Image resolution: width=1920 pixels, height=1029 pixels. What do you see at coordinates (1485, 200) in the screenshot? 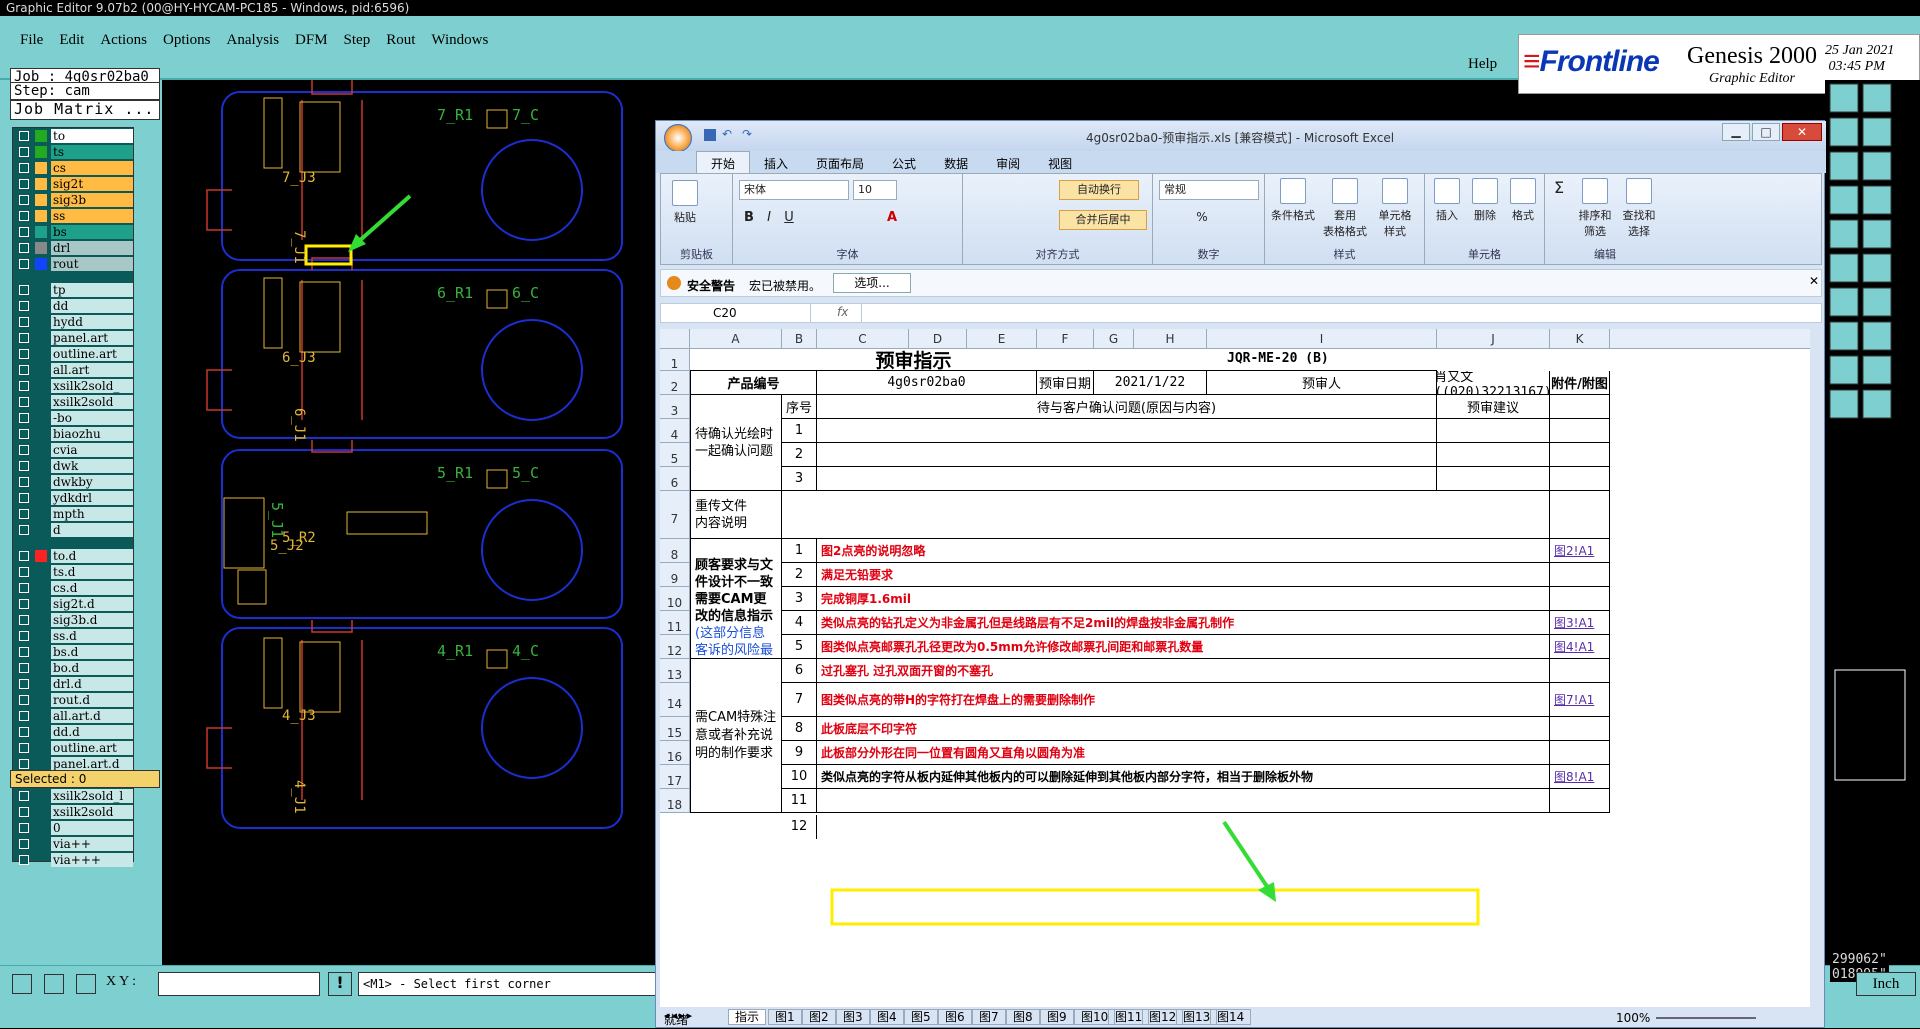
I see `delete-cells-button: 删除` at bounding box center [1485, 200].